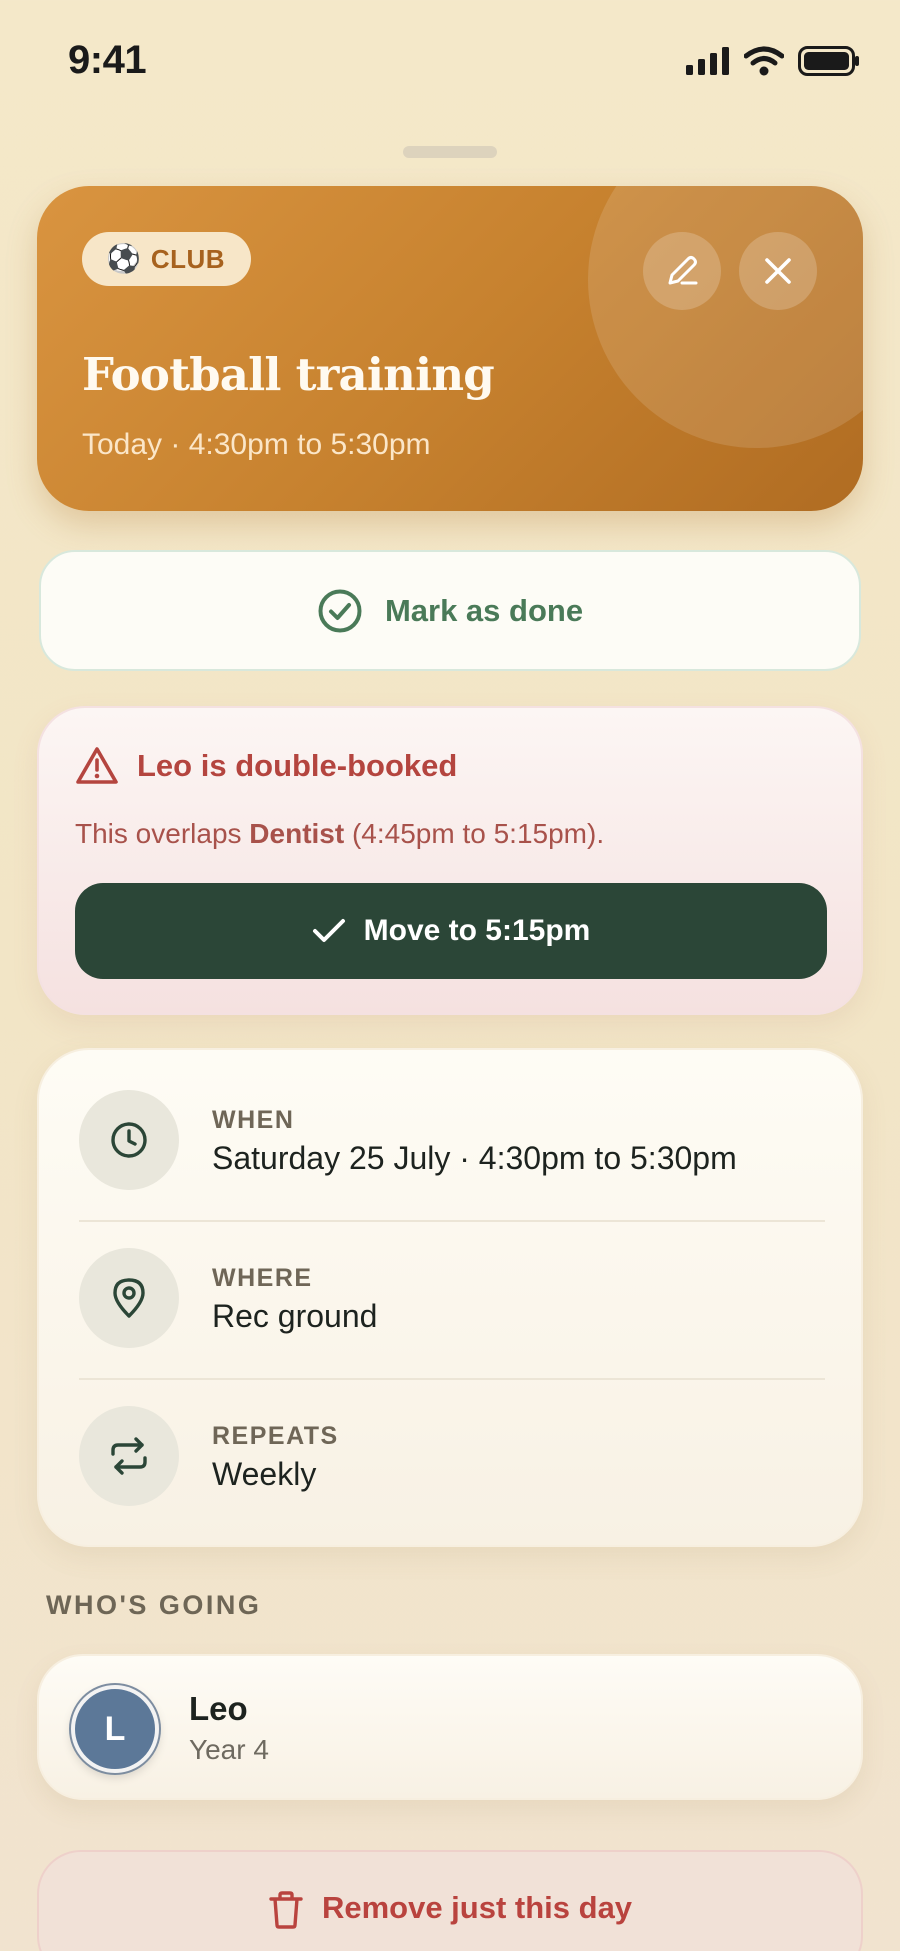  I want to click on mark-as-done-button: Mark as done, so click(450, 610).